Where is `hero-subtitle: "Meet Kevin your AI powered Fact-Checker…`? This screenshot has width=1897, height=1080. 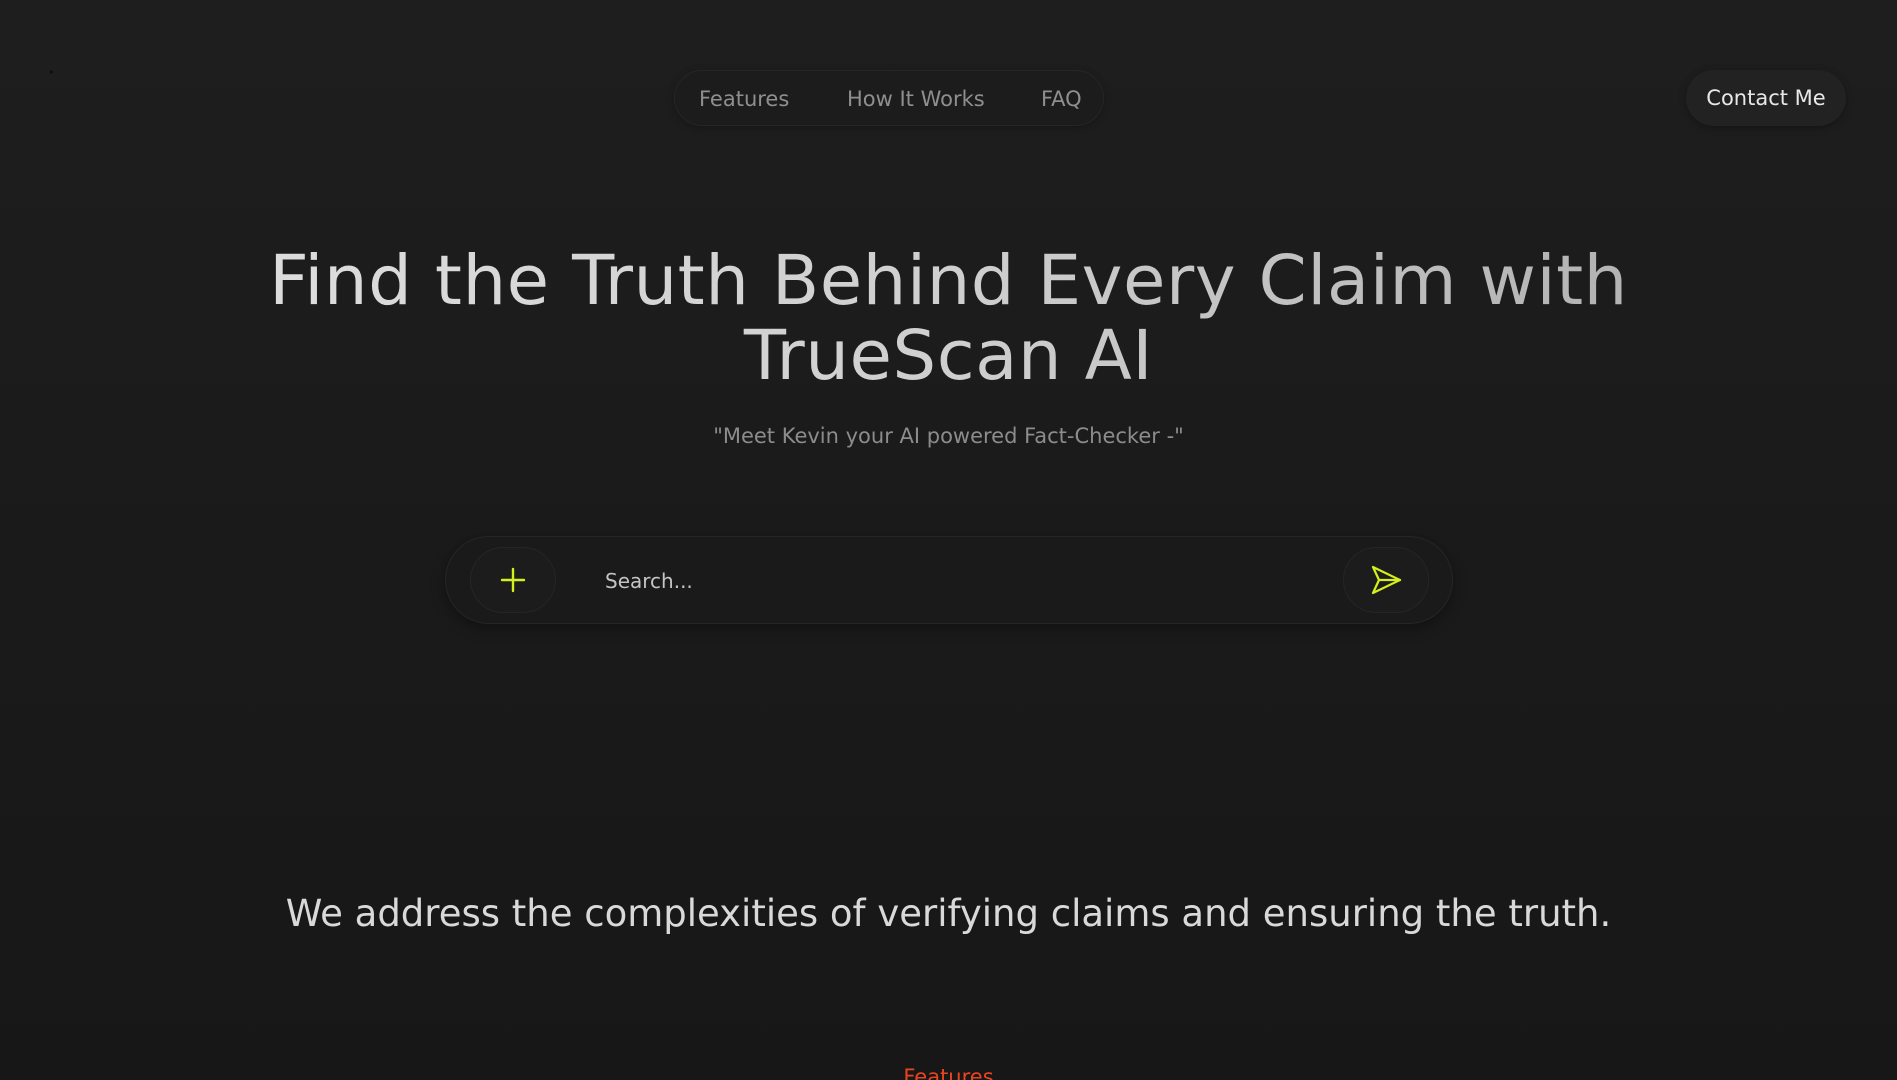 hero-subtitle: "Meet Kevin your AI powered Fact-Checker… is located at coordinates (948, 436).